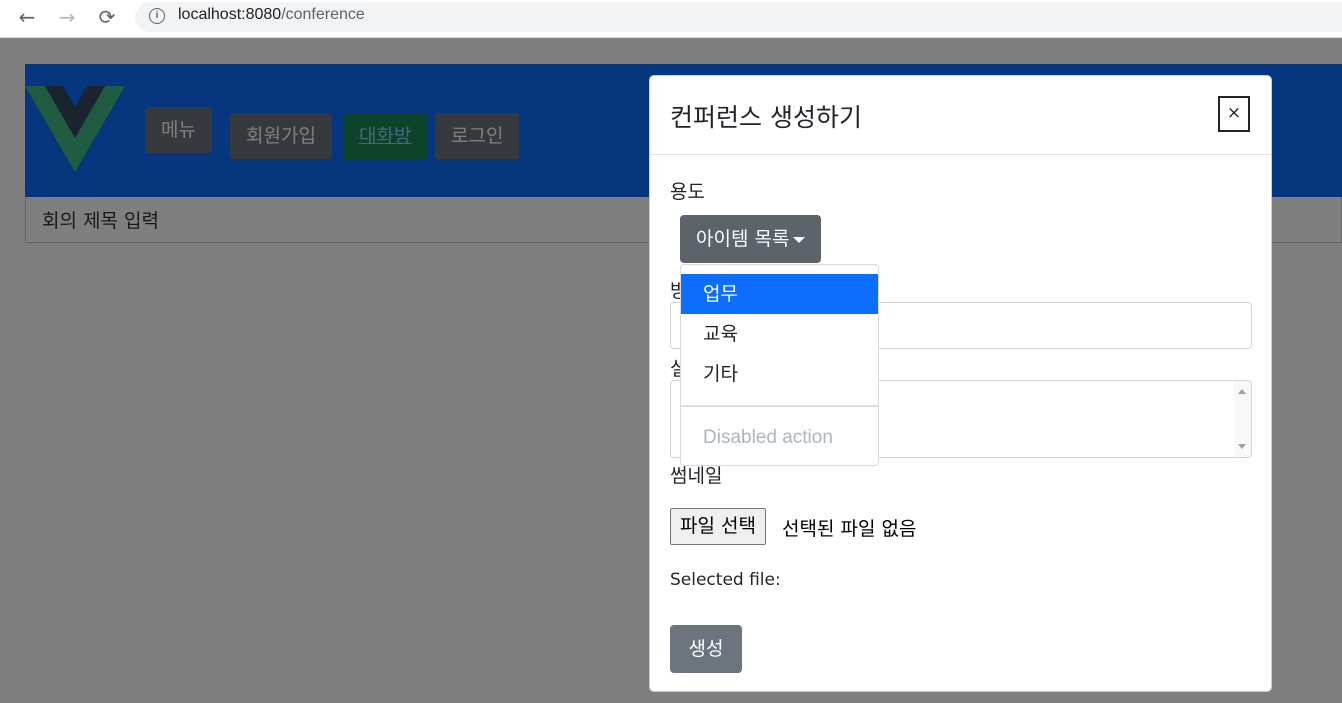 This screenshot has width=1342, height=703. I want to click on dropdown-label: 아이템 목록, so click(743, 239).